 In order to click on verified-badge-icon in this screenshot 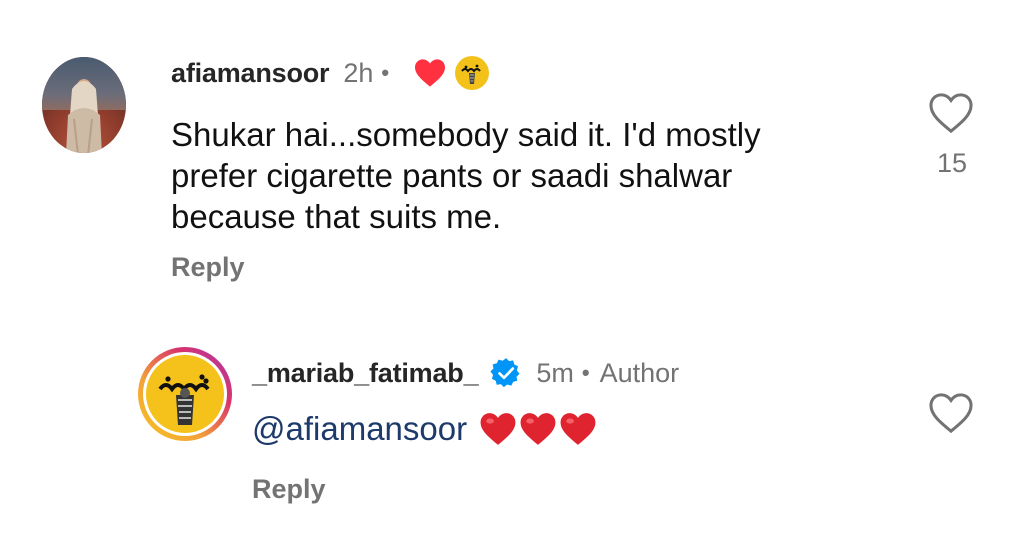, I will do `click(505, 373)`.